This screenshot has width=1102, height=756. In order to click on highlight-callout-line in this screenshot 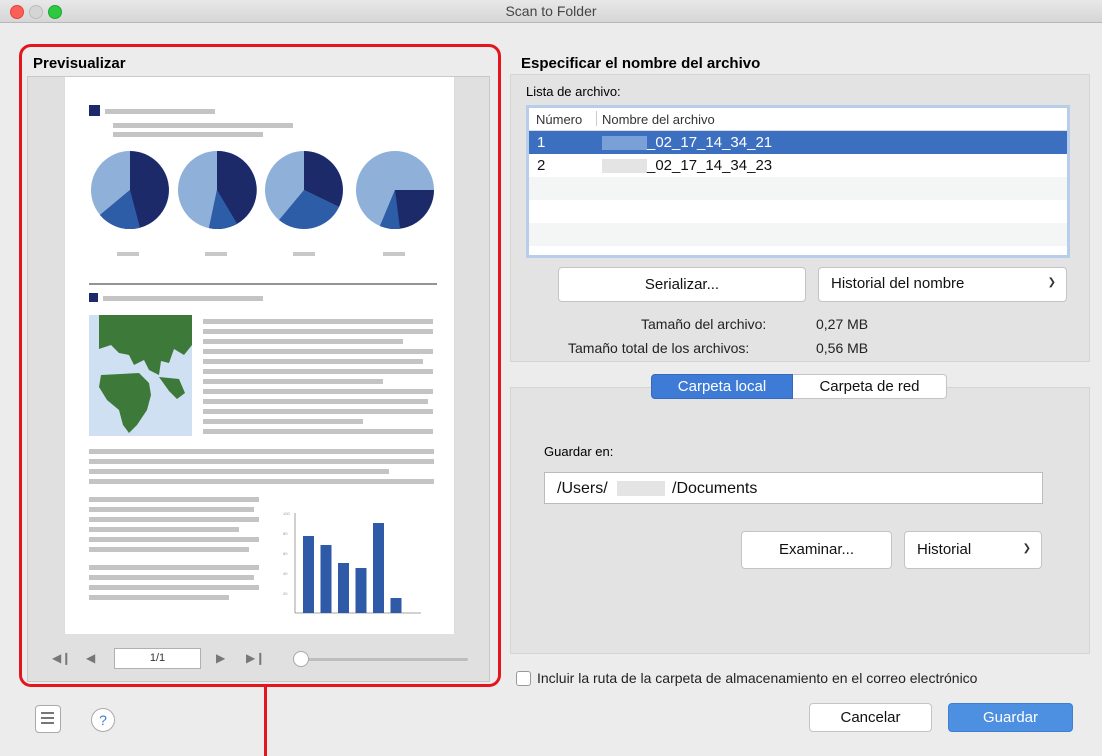, I will do `click(265, 720)`.